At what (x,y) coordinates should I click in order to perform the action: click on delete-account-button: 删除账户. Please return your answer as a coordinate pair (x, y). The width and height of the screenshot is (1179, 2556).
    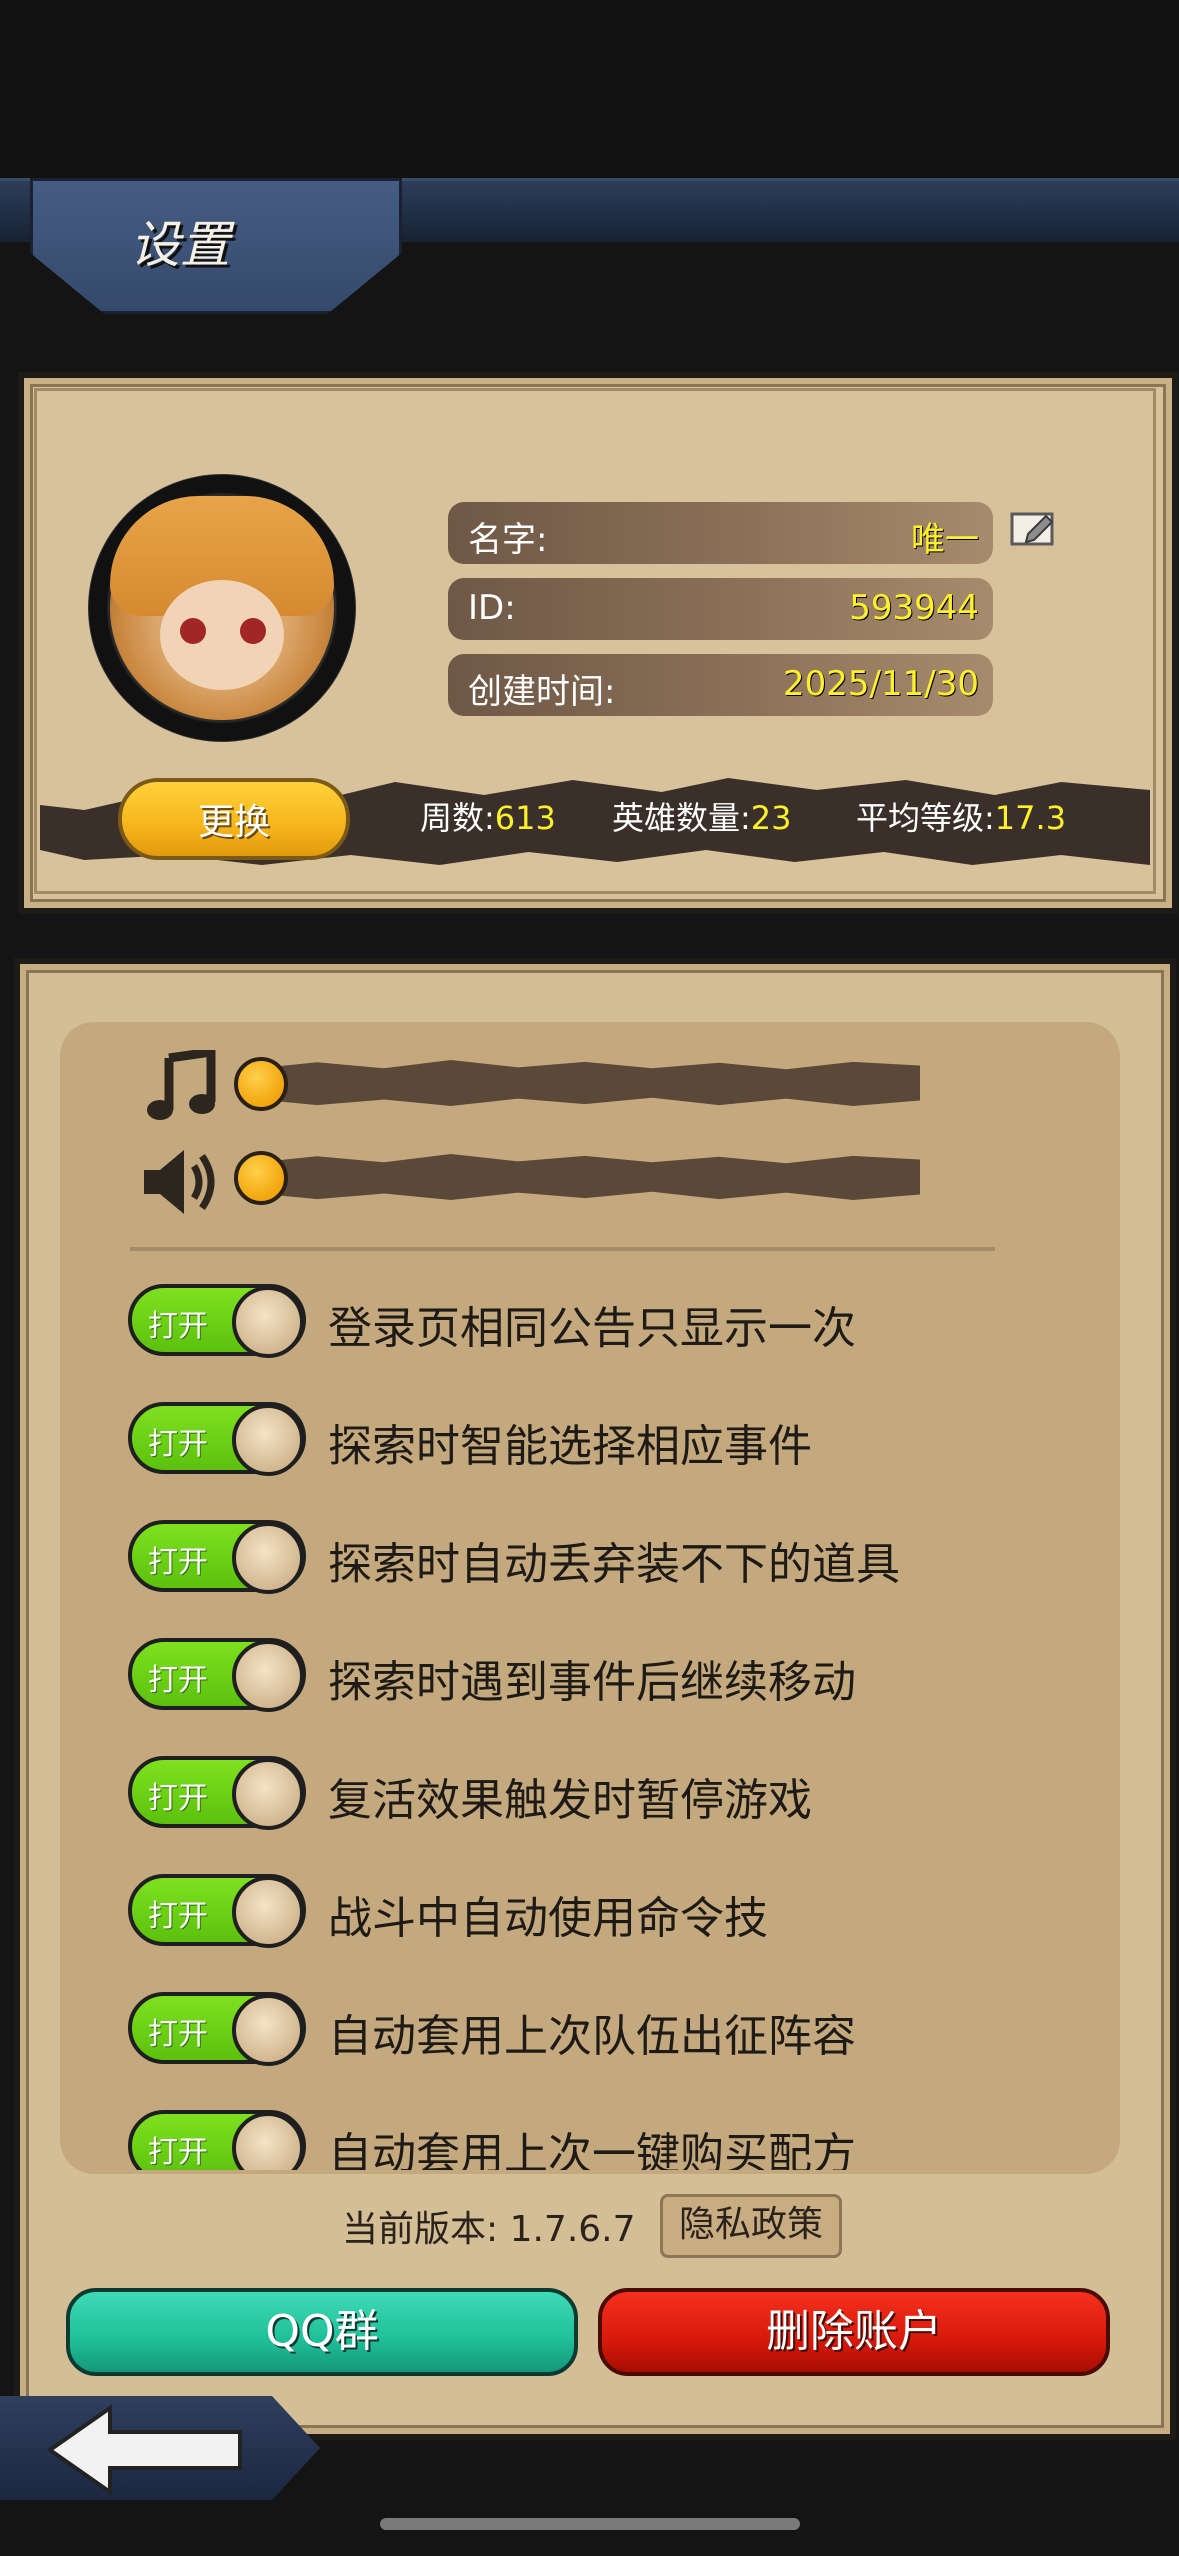
    Looking at the image, I should click on (854, 2332).